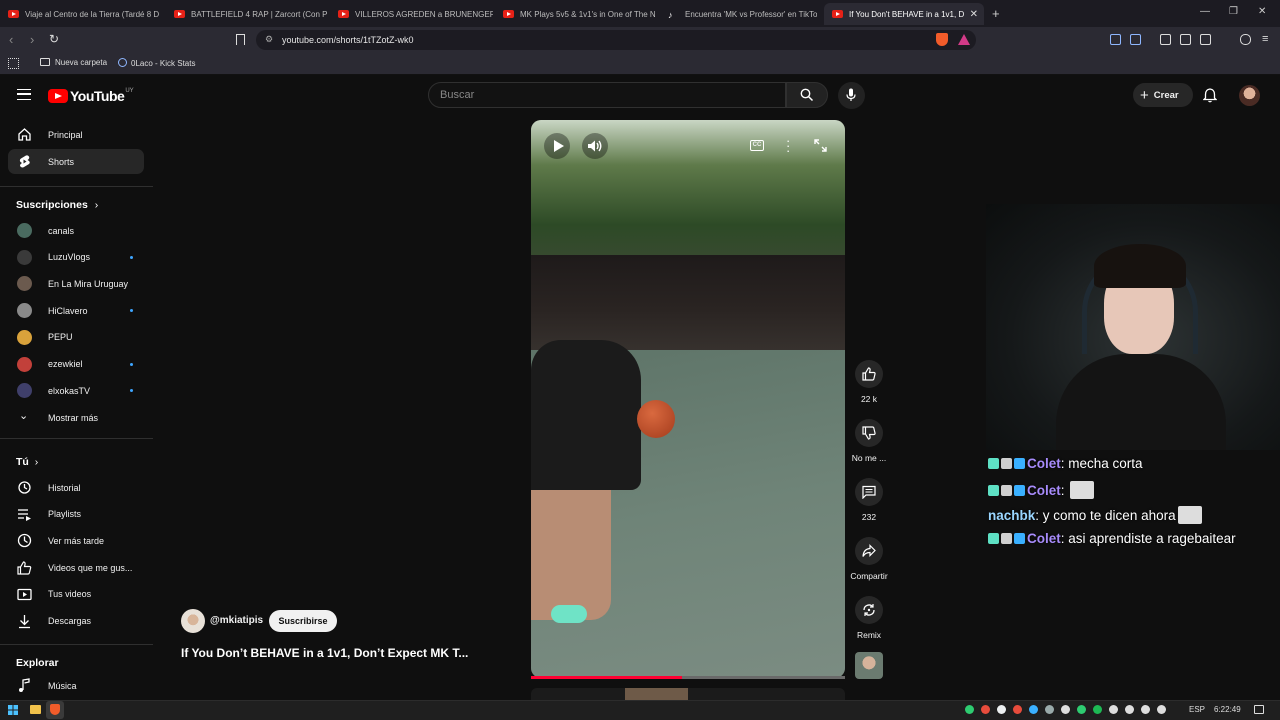 The height and width of the screenshot is (720, 1280). I want to click on explore-heading: Explorar, so click(37, 663).